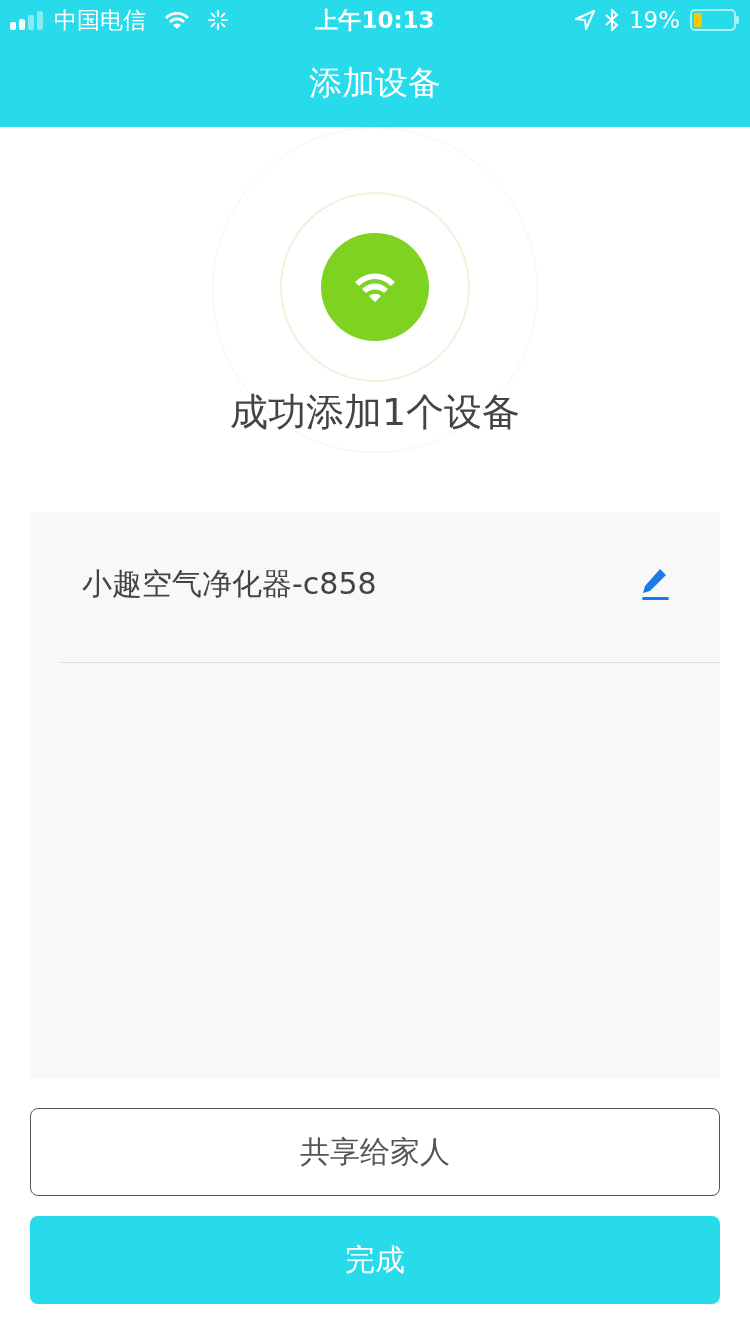 The width and height of the screenshot is (750, 1334). Describe the element at coordinates (715, 20) in the screenshot. I see `battery-icon` at that location.